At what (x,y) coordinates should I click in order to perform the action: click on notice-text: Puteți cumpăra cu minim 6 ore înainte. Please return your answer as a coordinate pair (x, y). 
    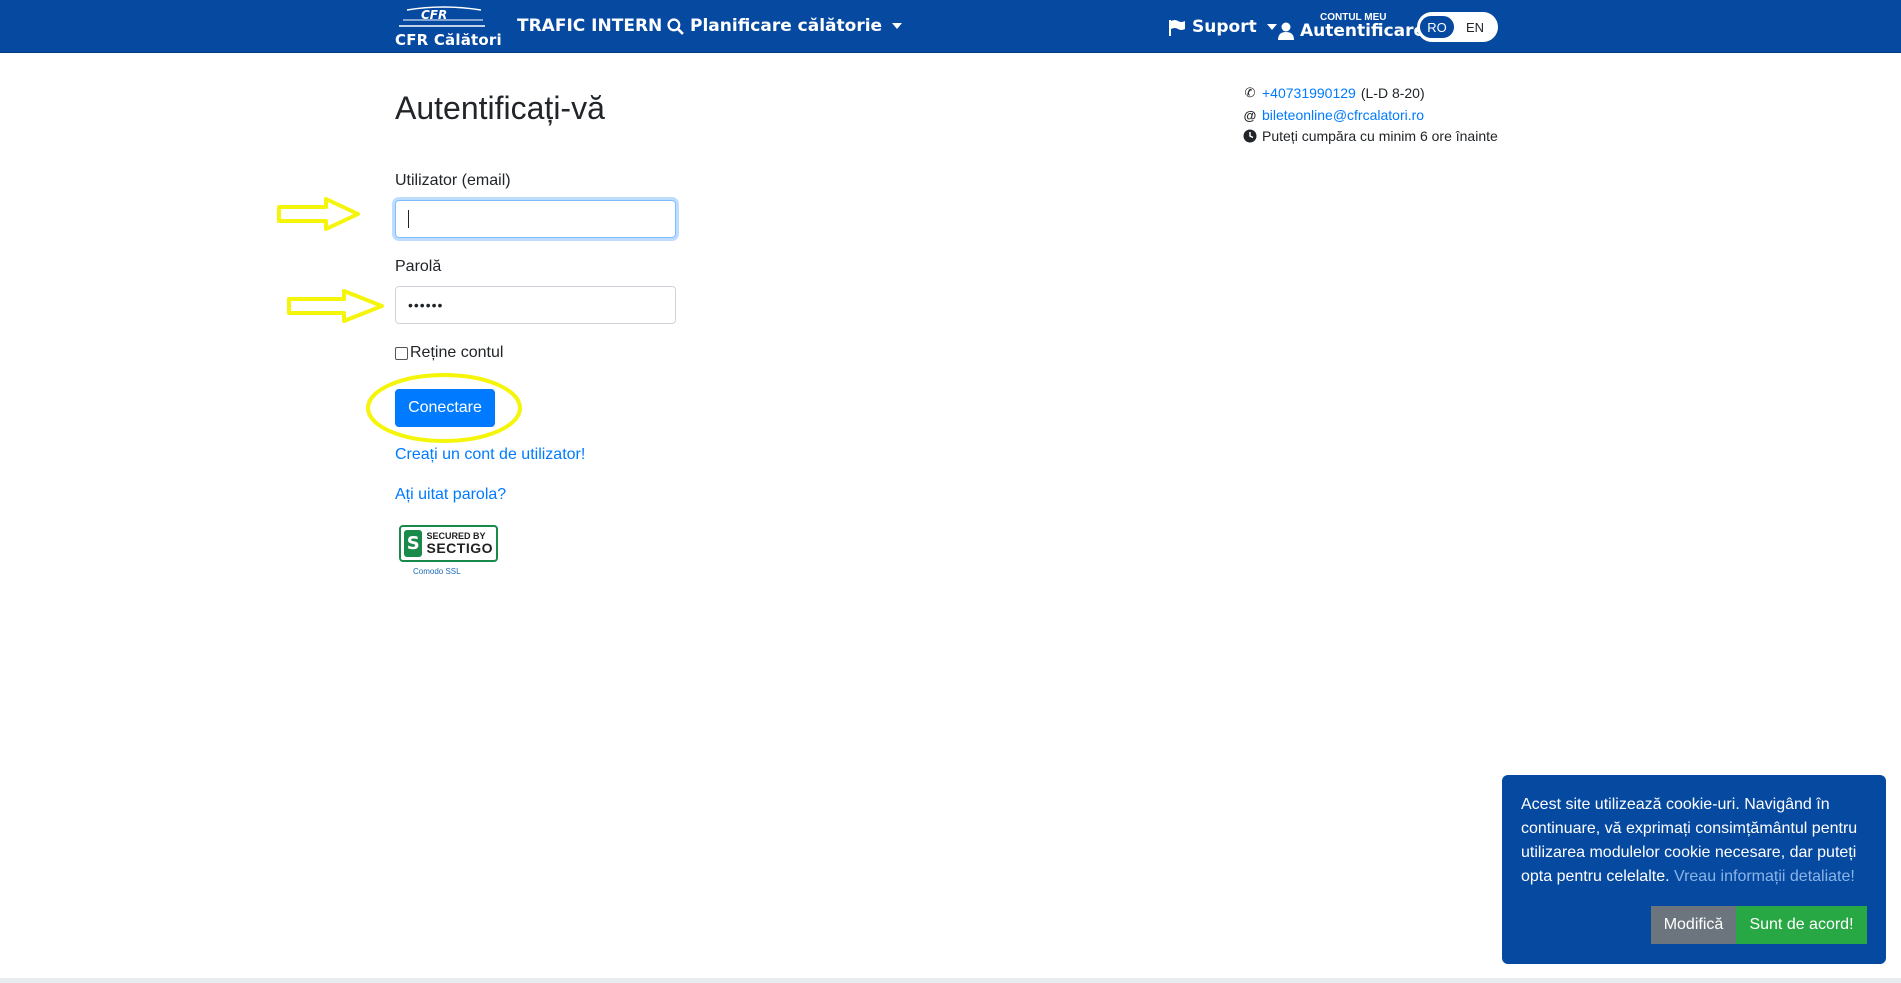
    Looking at the image, I should click on (1380, 136).